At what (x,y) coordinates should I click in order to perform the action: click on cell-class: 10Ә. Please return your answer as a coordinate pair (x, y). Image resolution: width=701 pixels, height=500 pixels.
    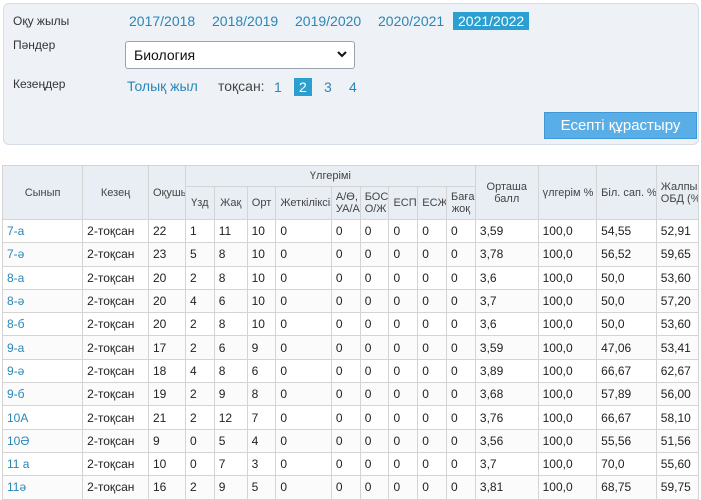
    Looking at the image, I should click on (42, 440).